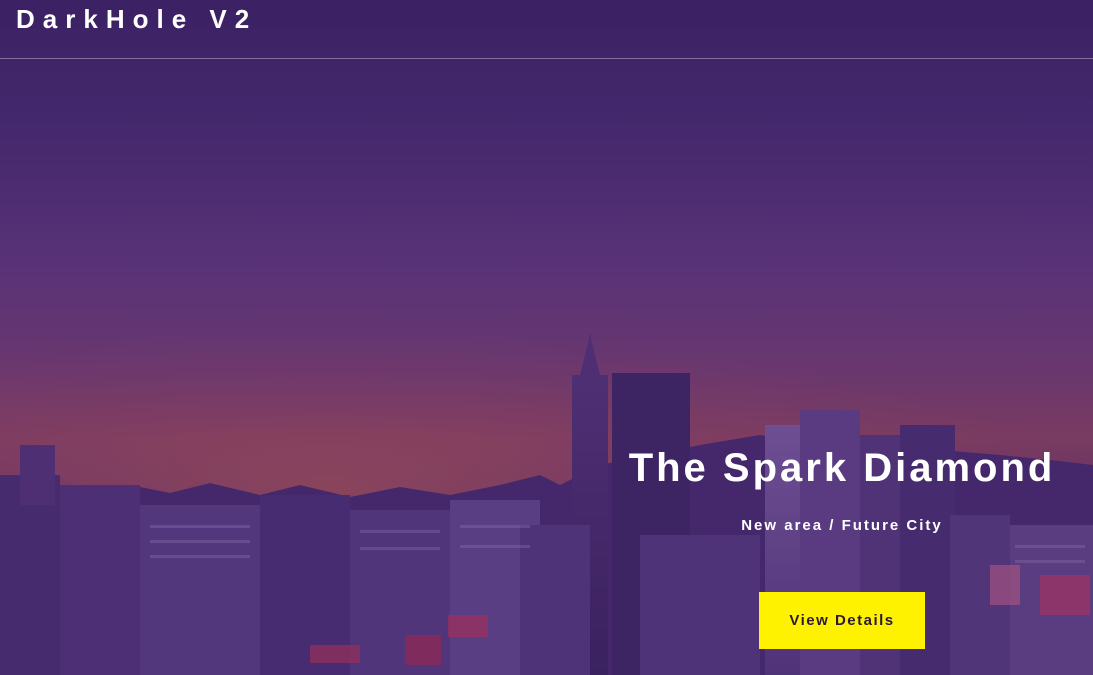 This screenshot has width=1093, height=675. What do you see at coordinates (842, 620) in the screenshot?
I see `view-details-button: View Details` at bounding box center [842, 620].